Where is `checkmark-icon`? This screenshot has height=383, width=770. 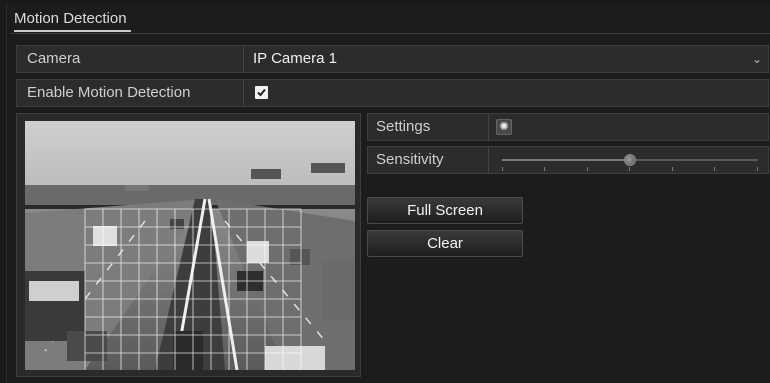 checkmark-icon is located at coordinates (261, 92).